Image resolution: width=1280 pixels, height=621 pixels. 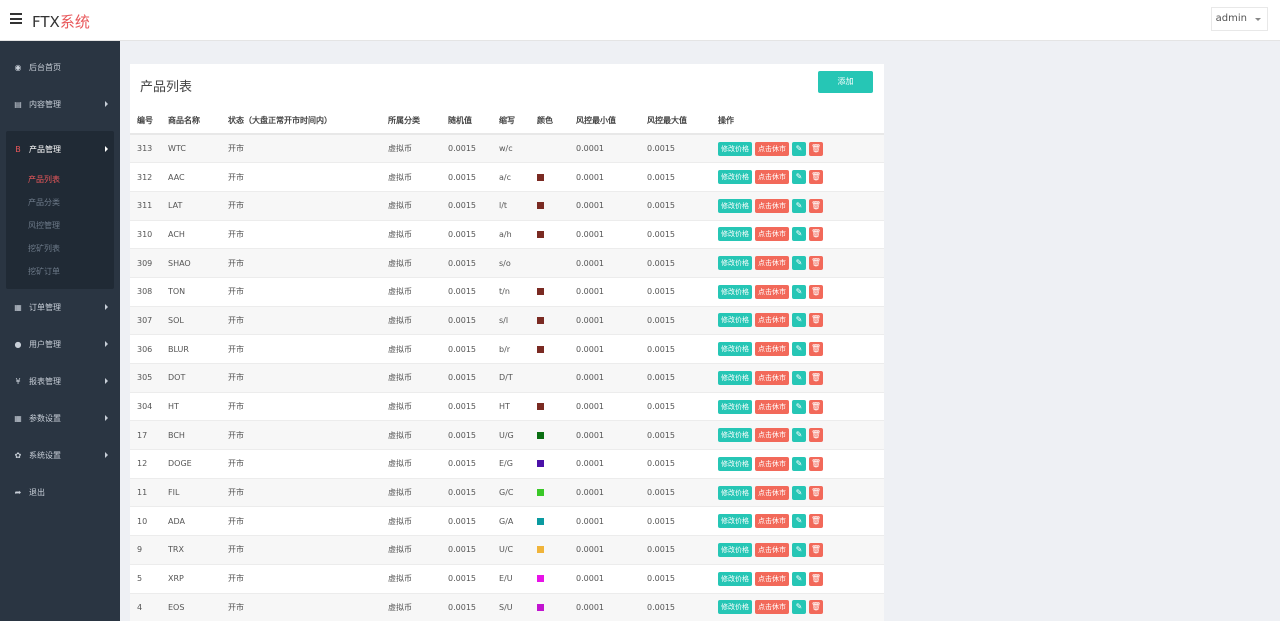 What do you see at coordinates (60, 455) in the screenshot?
I see `sidebar-item-cogs: ✿ 系统设置` at bounding box center [60, 455].